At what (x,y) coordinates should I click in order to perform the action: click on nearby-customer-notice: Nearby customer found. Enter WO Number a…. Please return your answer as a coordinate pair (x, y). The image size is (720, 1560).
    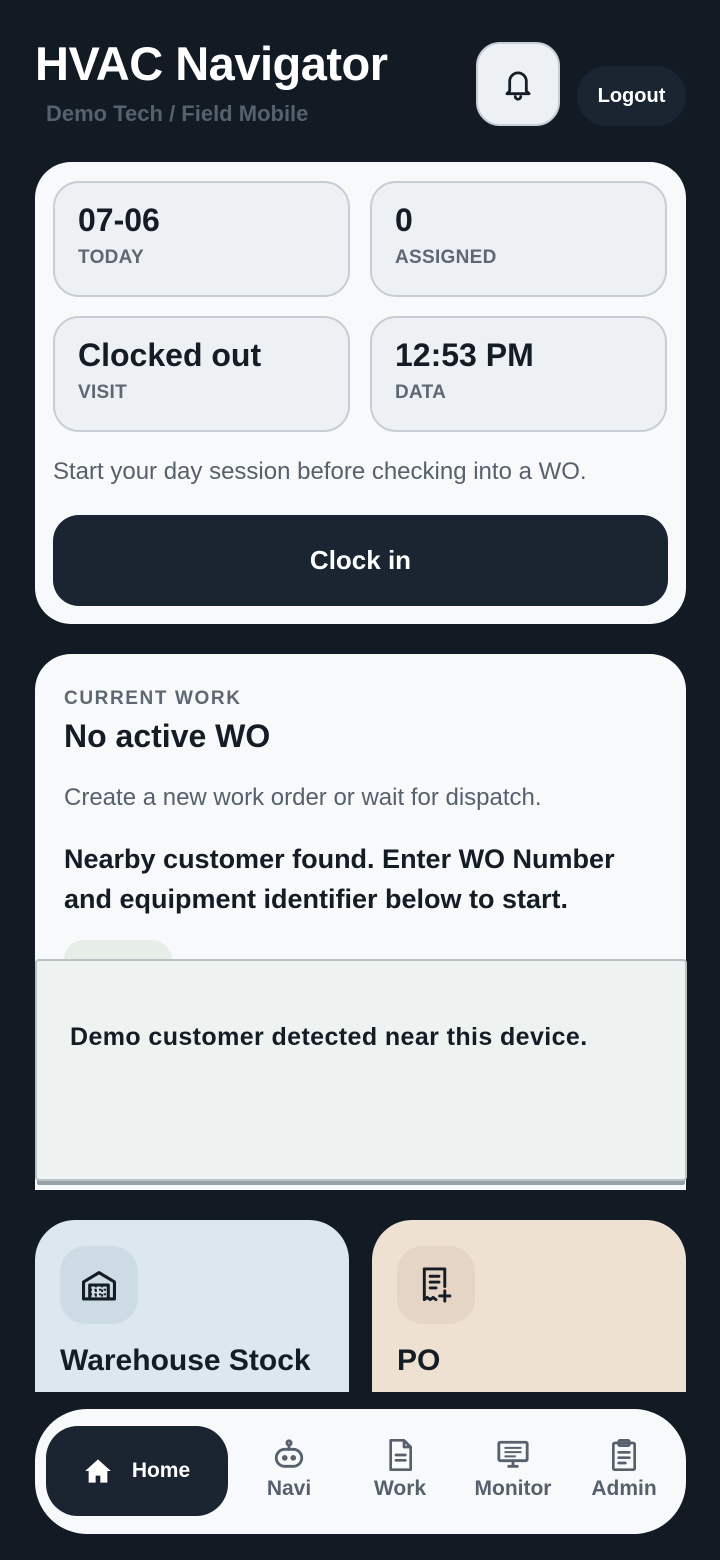
    Looking at the image, I should click on (339, 879).